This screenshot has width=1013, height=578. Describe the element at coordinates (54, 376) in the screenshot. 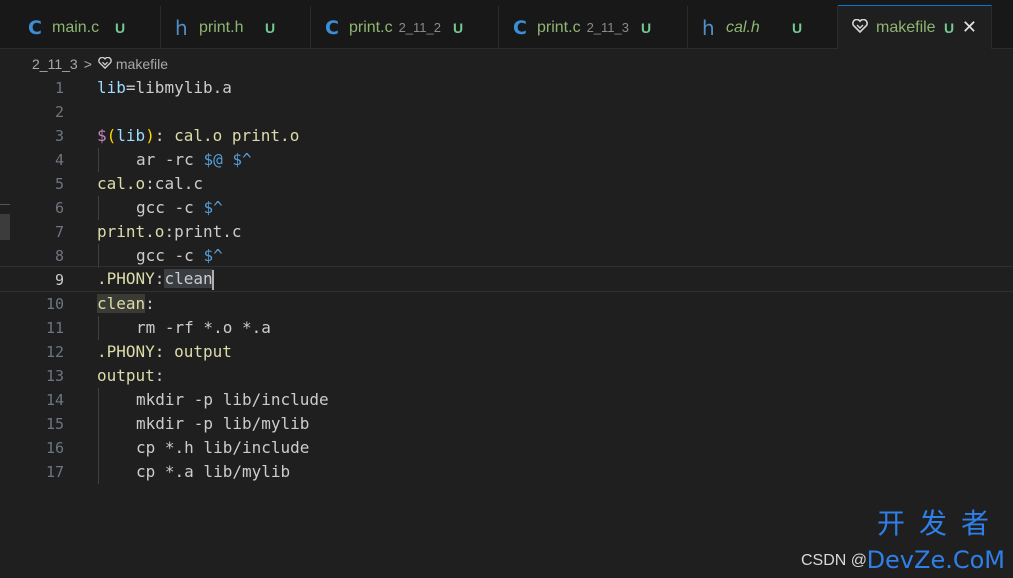

I see `line-number: 13` at that location.